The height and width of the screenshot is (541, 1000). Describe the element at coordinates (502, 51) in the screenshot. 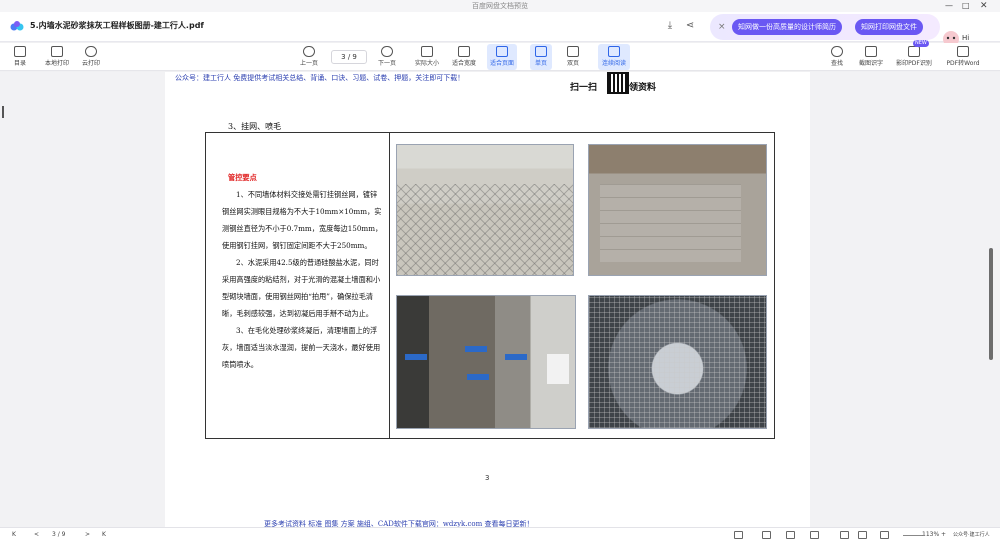

I see `fit-page-icon` at that location.